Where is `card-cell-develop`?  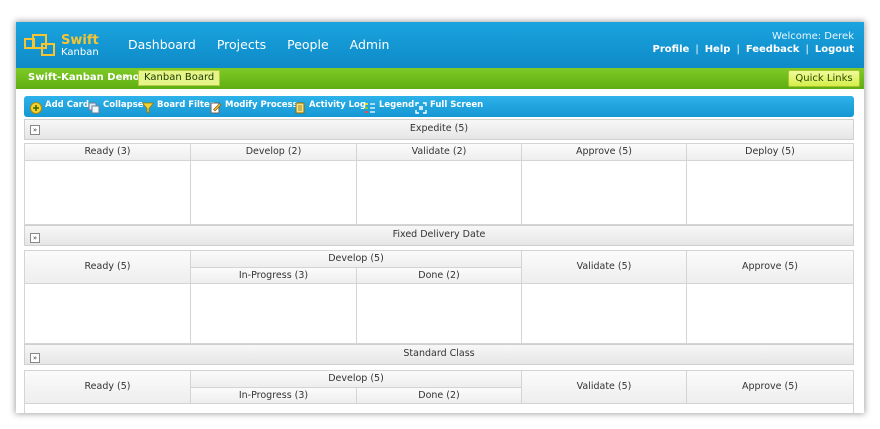
card-cell-develop is located at coordinates (274, 192).